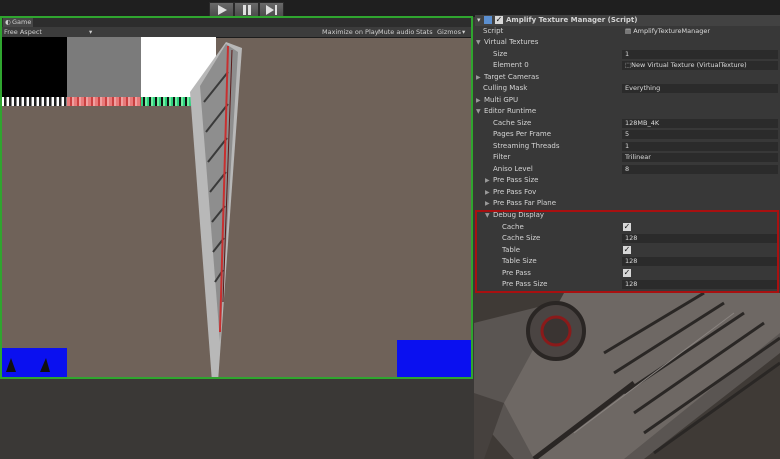 The width and height of the screenshot is (780, 459). I want to click on debug-prepass-tile-right, so click(434, 358).